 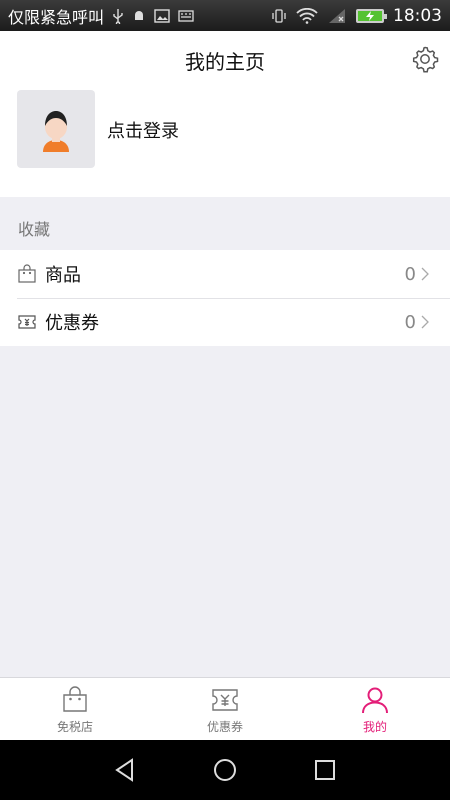 I want to click on favorites-coupons-row: 优惠券 0, so click(x=225, y=322).